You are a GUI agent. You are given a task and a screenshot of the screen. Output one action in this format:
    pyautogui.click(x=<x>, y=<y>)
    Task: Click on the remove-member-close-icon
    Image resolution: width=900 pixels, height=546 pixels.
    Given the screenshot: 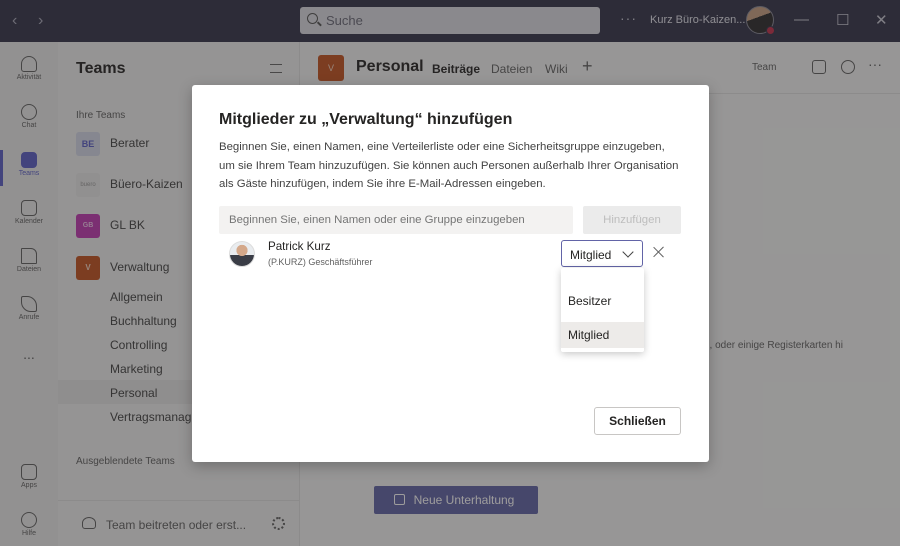 What is the action you would take?
    pyautogui.click(x=659, y=252)
    